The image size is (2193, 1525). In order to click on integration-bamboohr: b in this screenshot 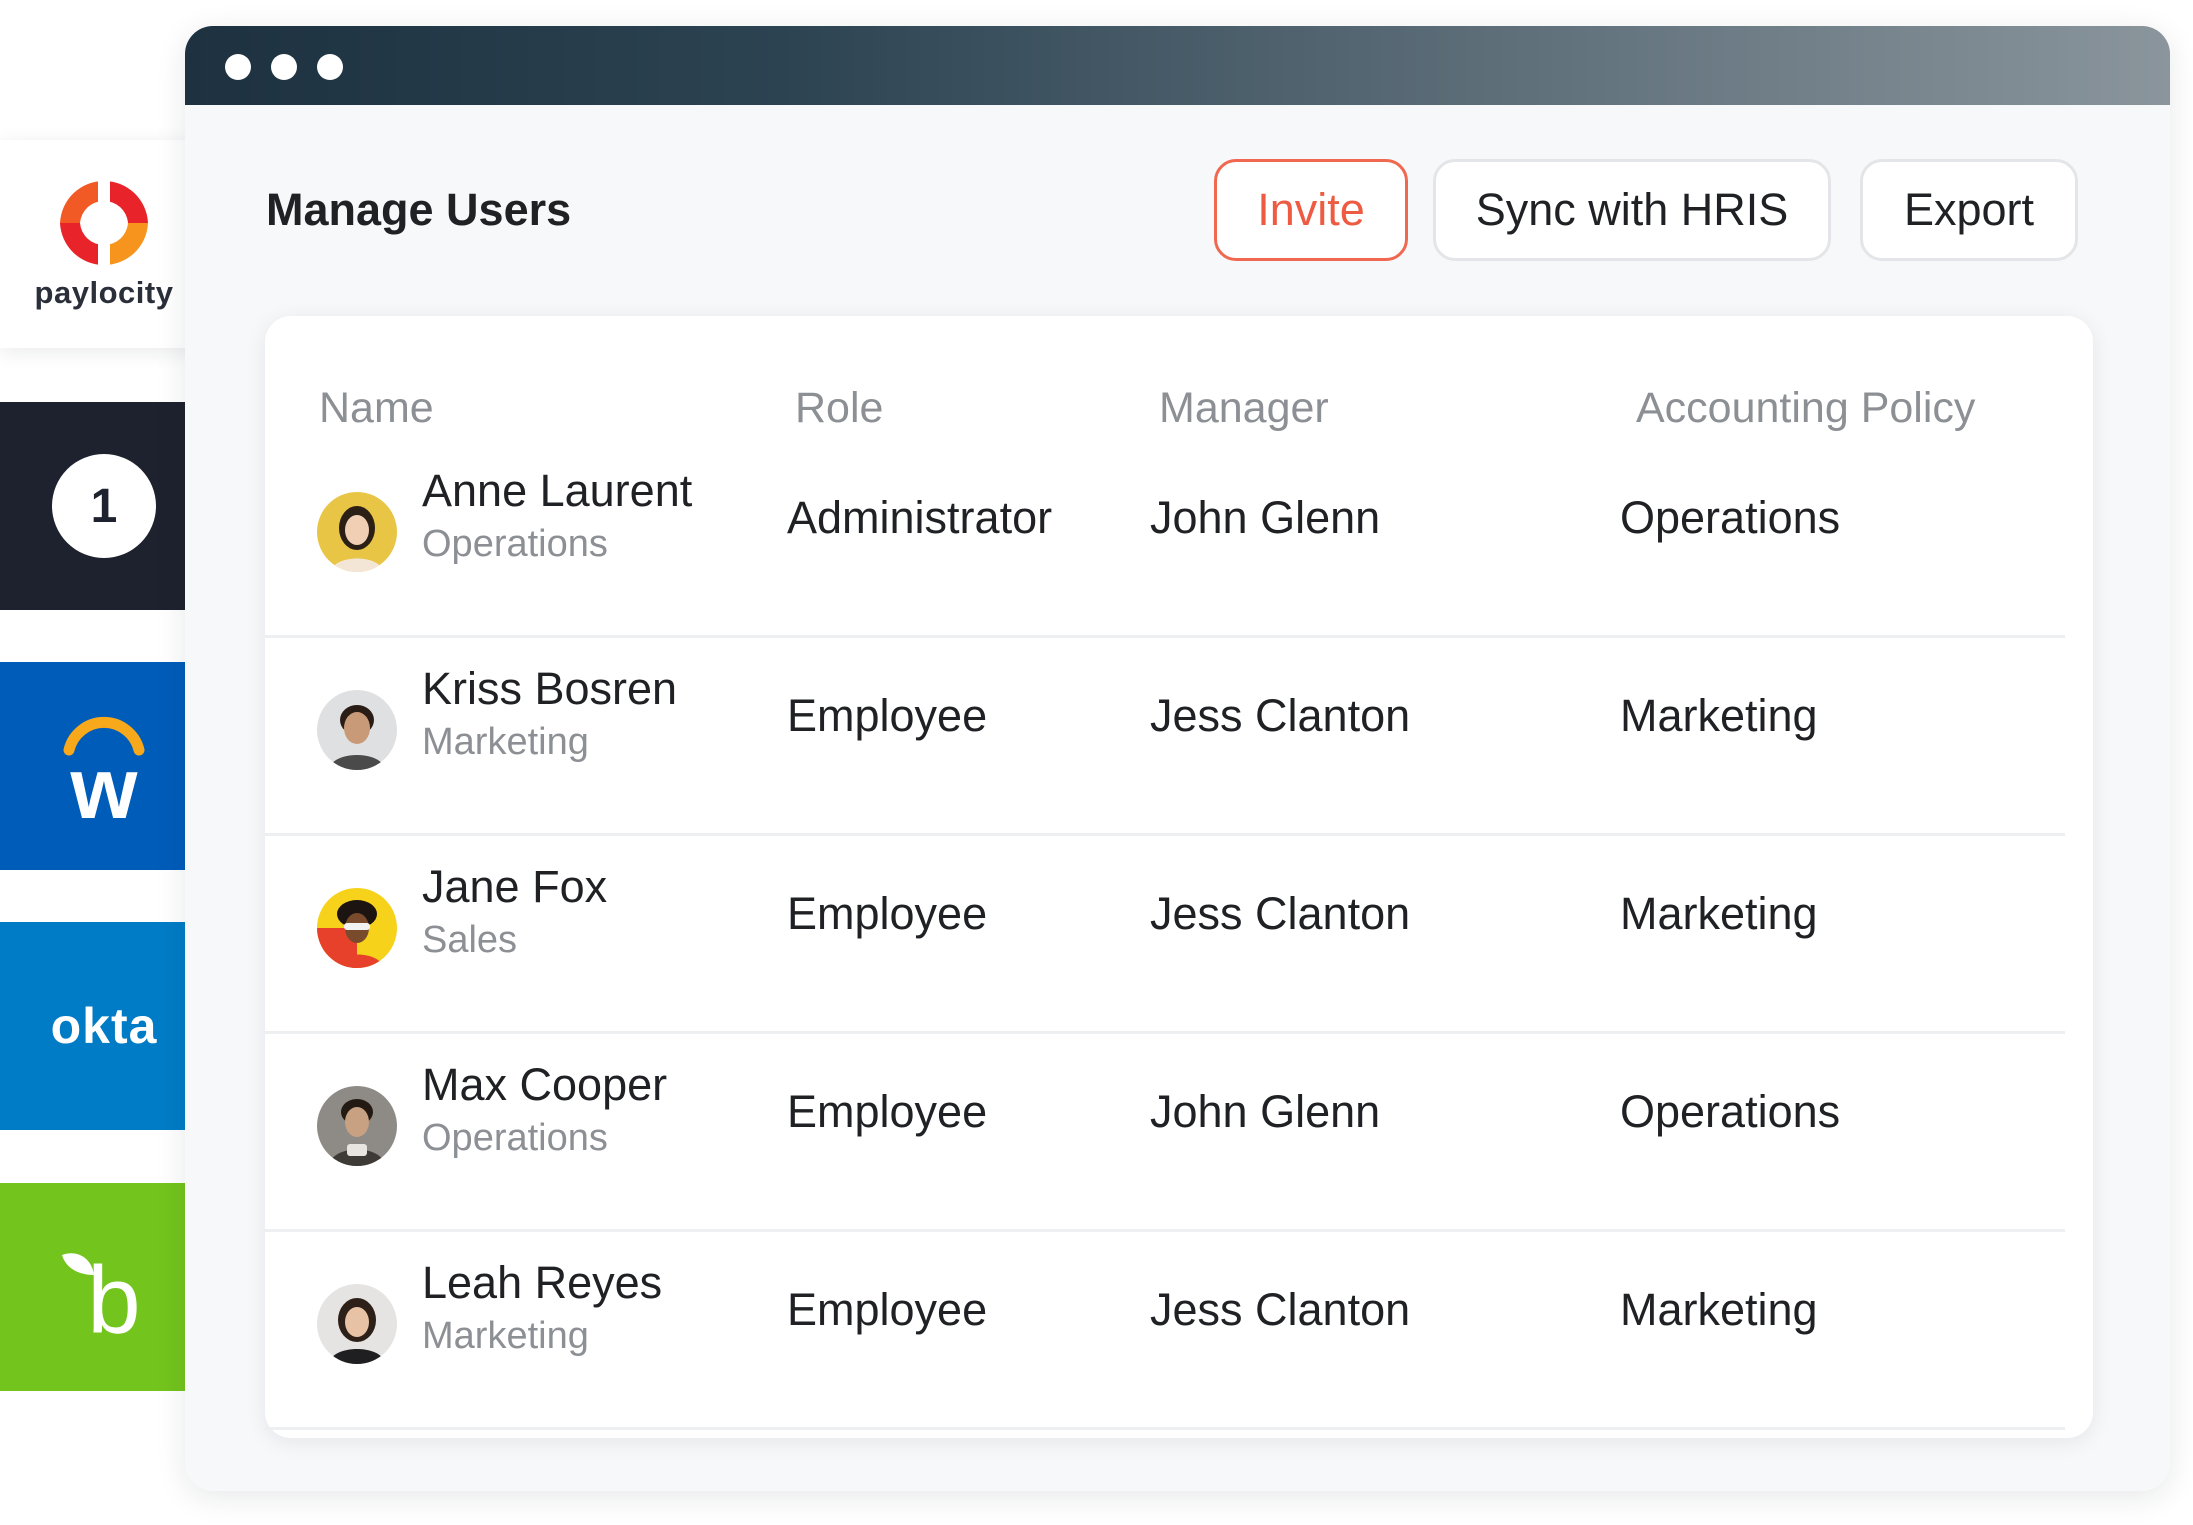, I will do `click(104, 1287)`.